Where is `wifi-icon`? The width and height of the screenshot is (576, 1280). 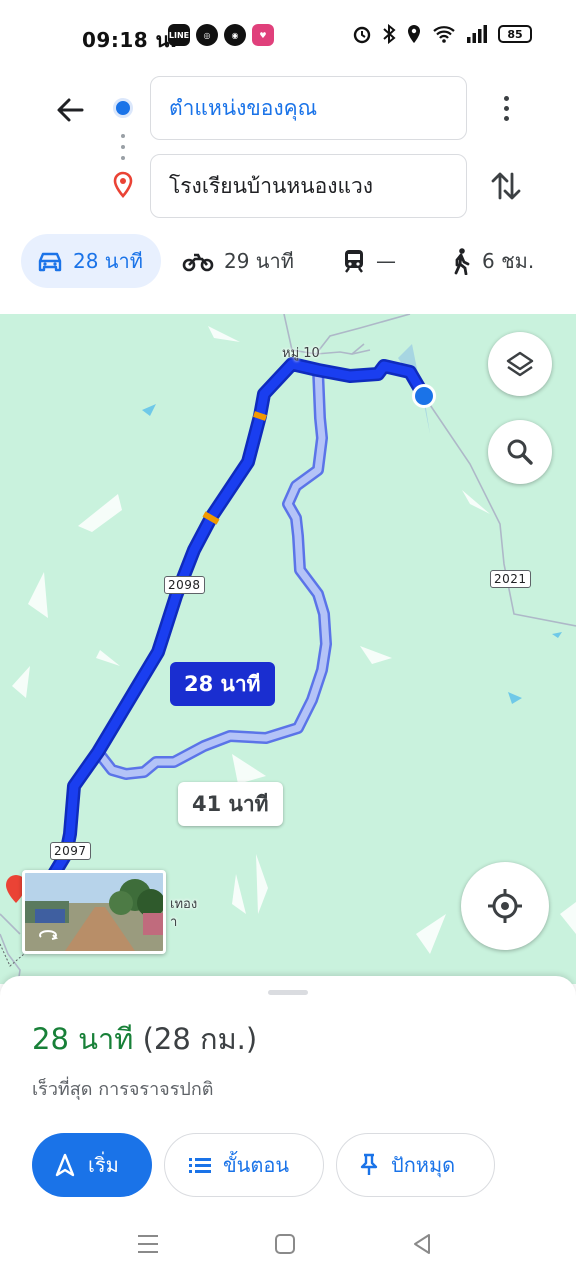
wifi-icon is located at coordinates (444, 34).